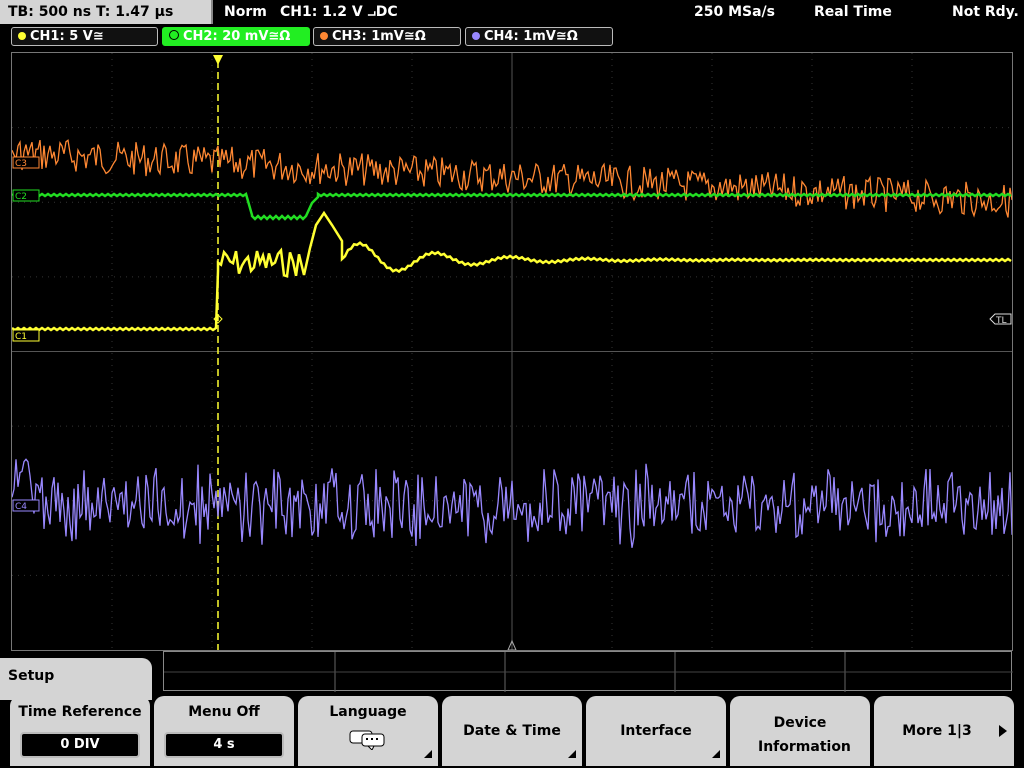 The image size is (1024, 768). I want to click on ch3-marker-label: C3, so click(21, 164).